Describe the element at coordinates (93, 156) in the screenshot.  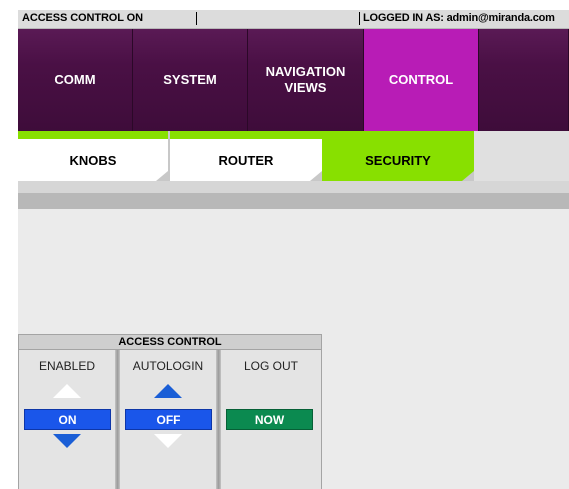
I see `sub-tab-knobs: KNOBS` at that location.